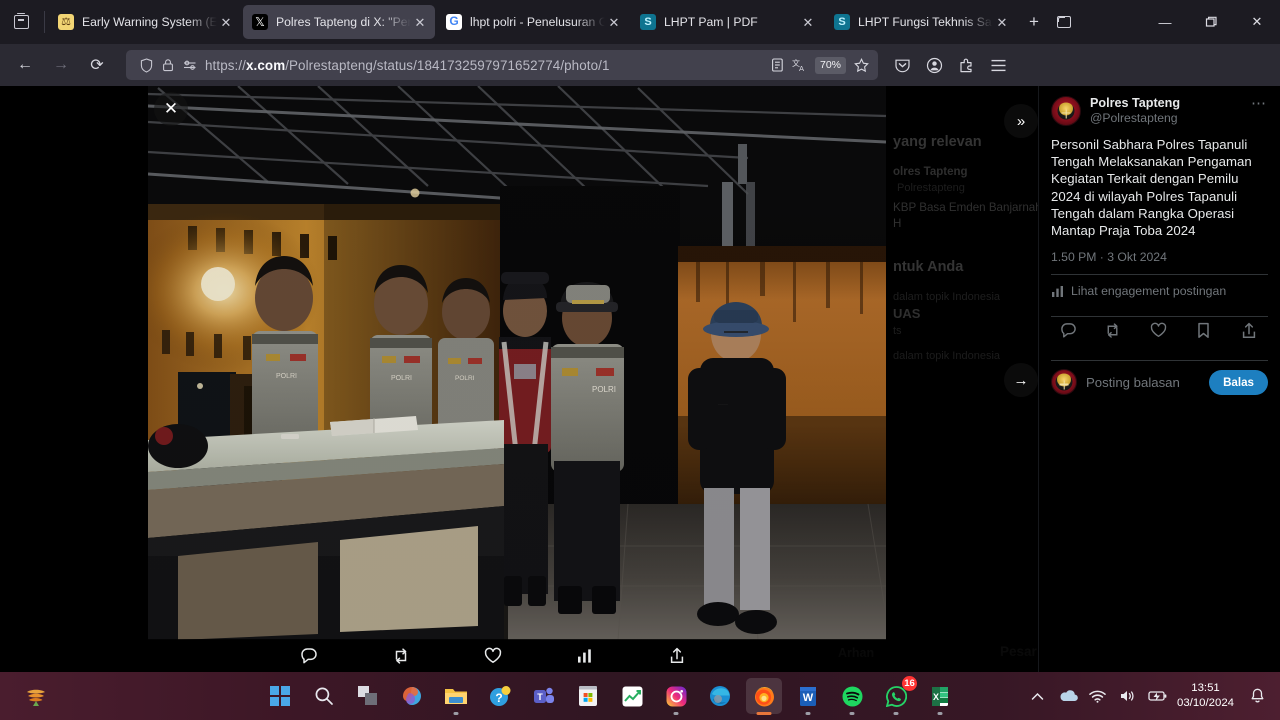 This screenshot has width=1280, height=720. I want to click on excel-button: X, so click(940, 696).